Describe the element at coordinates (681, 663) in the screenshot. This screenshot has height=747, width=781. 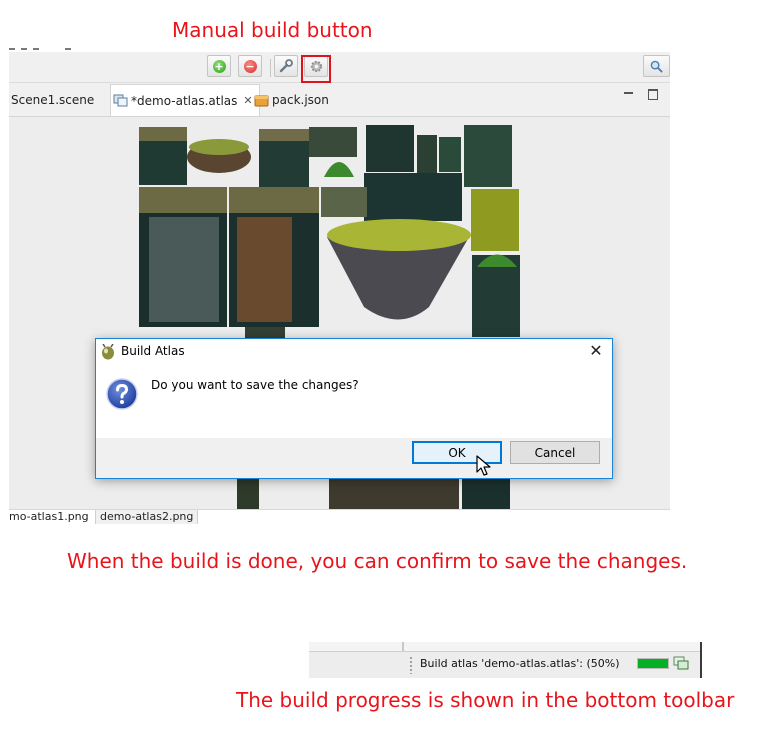
I see `progress-view-icon` at that location.